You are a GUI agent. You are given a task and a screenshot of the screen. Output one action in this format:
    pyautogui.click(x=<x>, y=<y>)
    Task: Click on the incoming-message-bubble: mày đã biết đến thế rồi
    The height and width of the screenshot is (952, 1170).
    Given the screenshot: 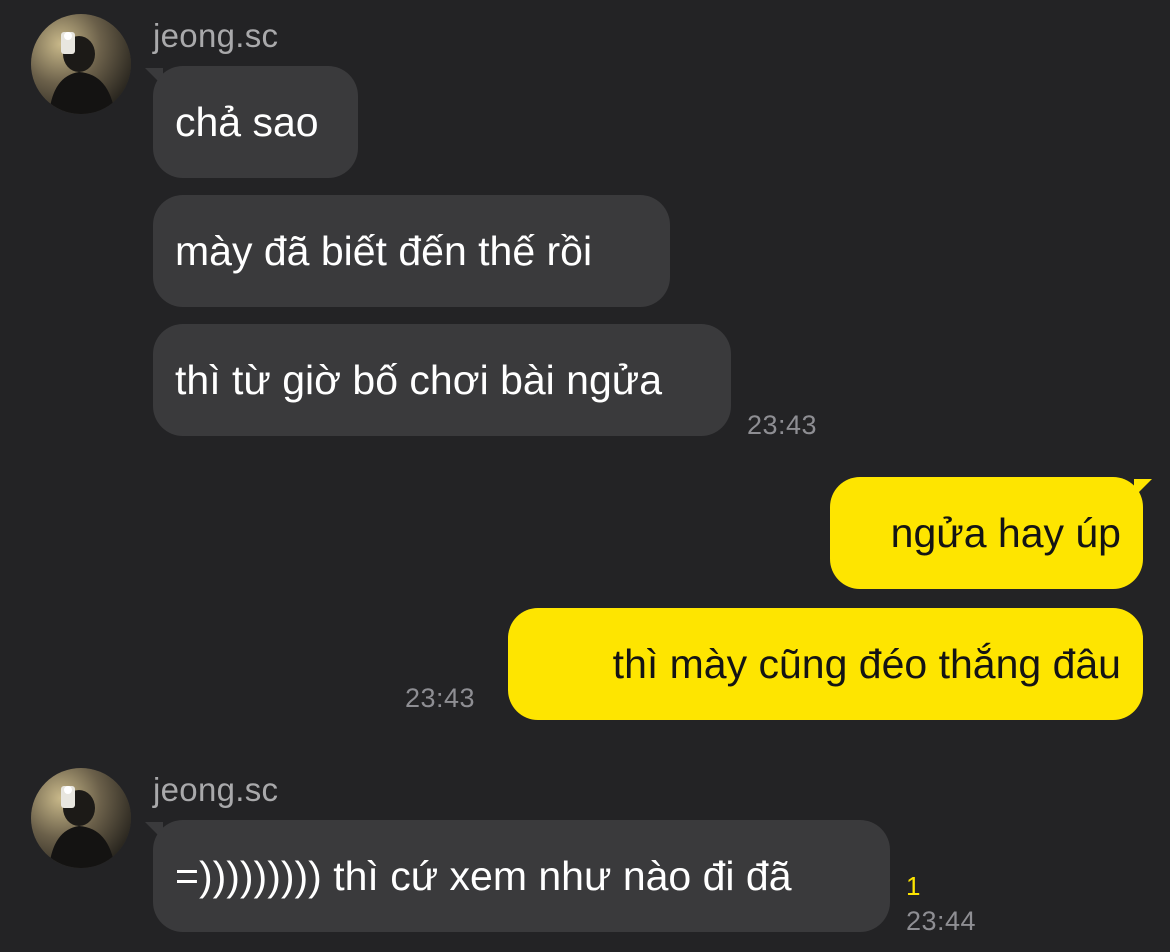 What is the action you would take?
    pyautogui.click(x=411, y=251)
    